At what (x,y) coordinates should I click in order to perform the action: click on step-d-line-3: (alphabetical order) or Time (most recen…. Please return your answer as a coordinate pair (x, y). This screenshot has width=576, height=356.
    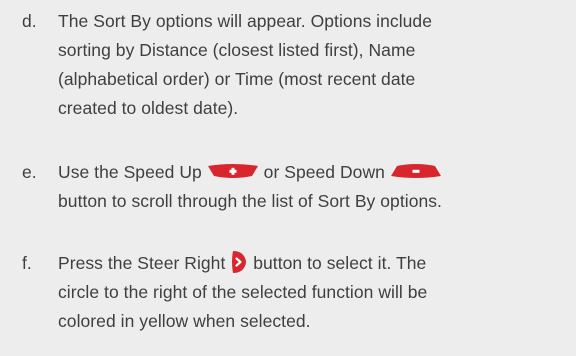
    Looking at the image, I should click on (237, 79).